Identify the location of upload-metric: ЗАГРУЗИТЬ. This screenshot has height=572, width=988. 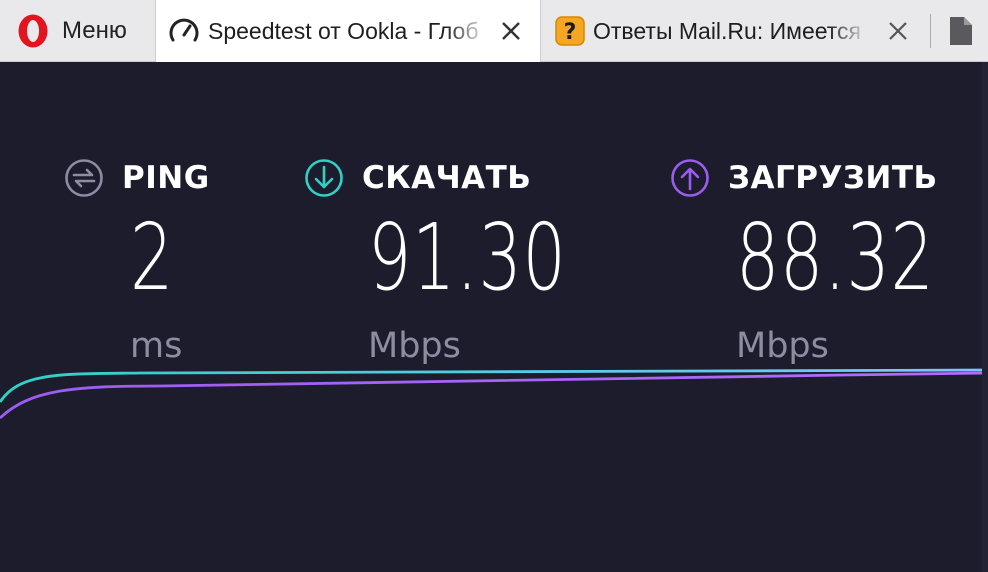
(804, 178).